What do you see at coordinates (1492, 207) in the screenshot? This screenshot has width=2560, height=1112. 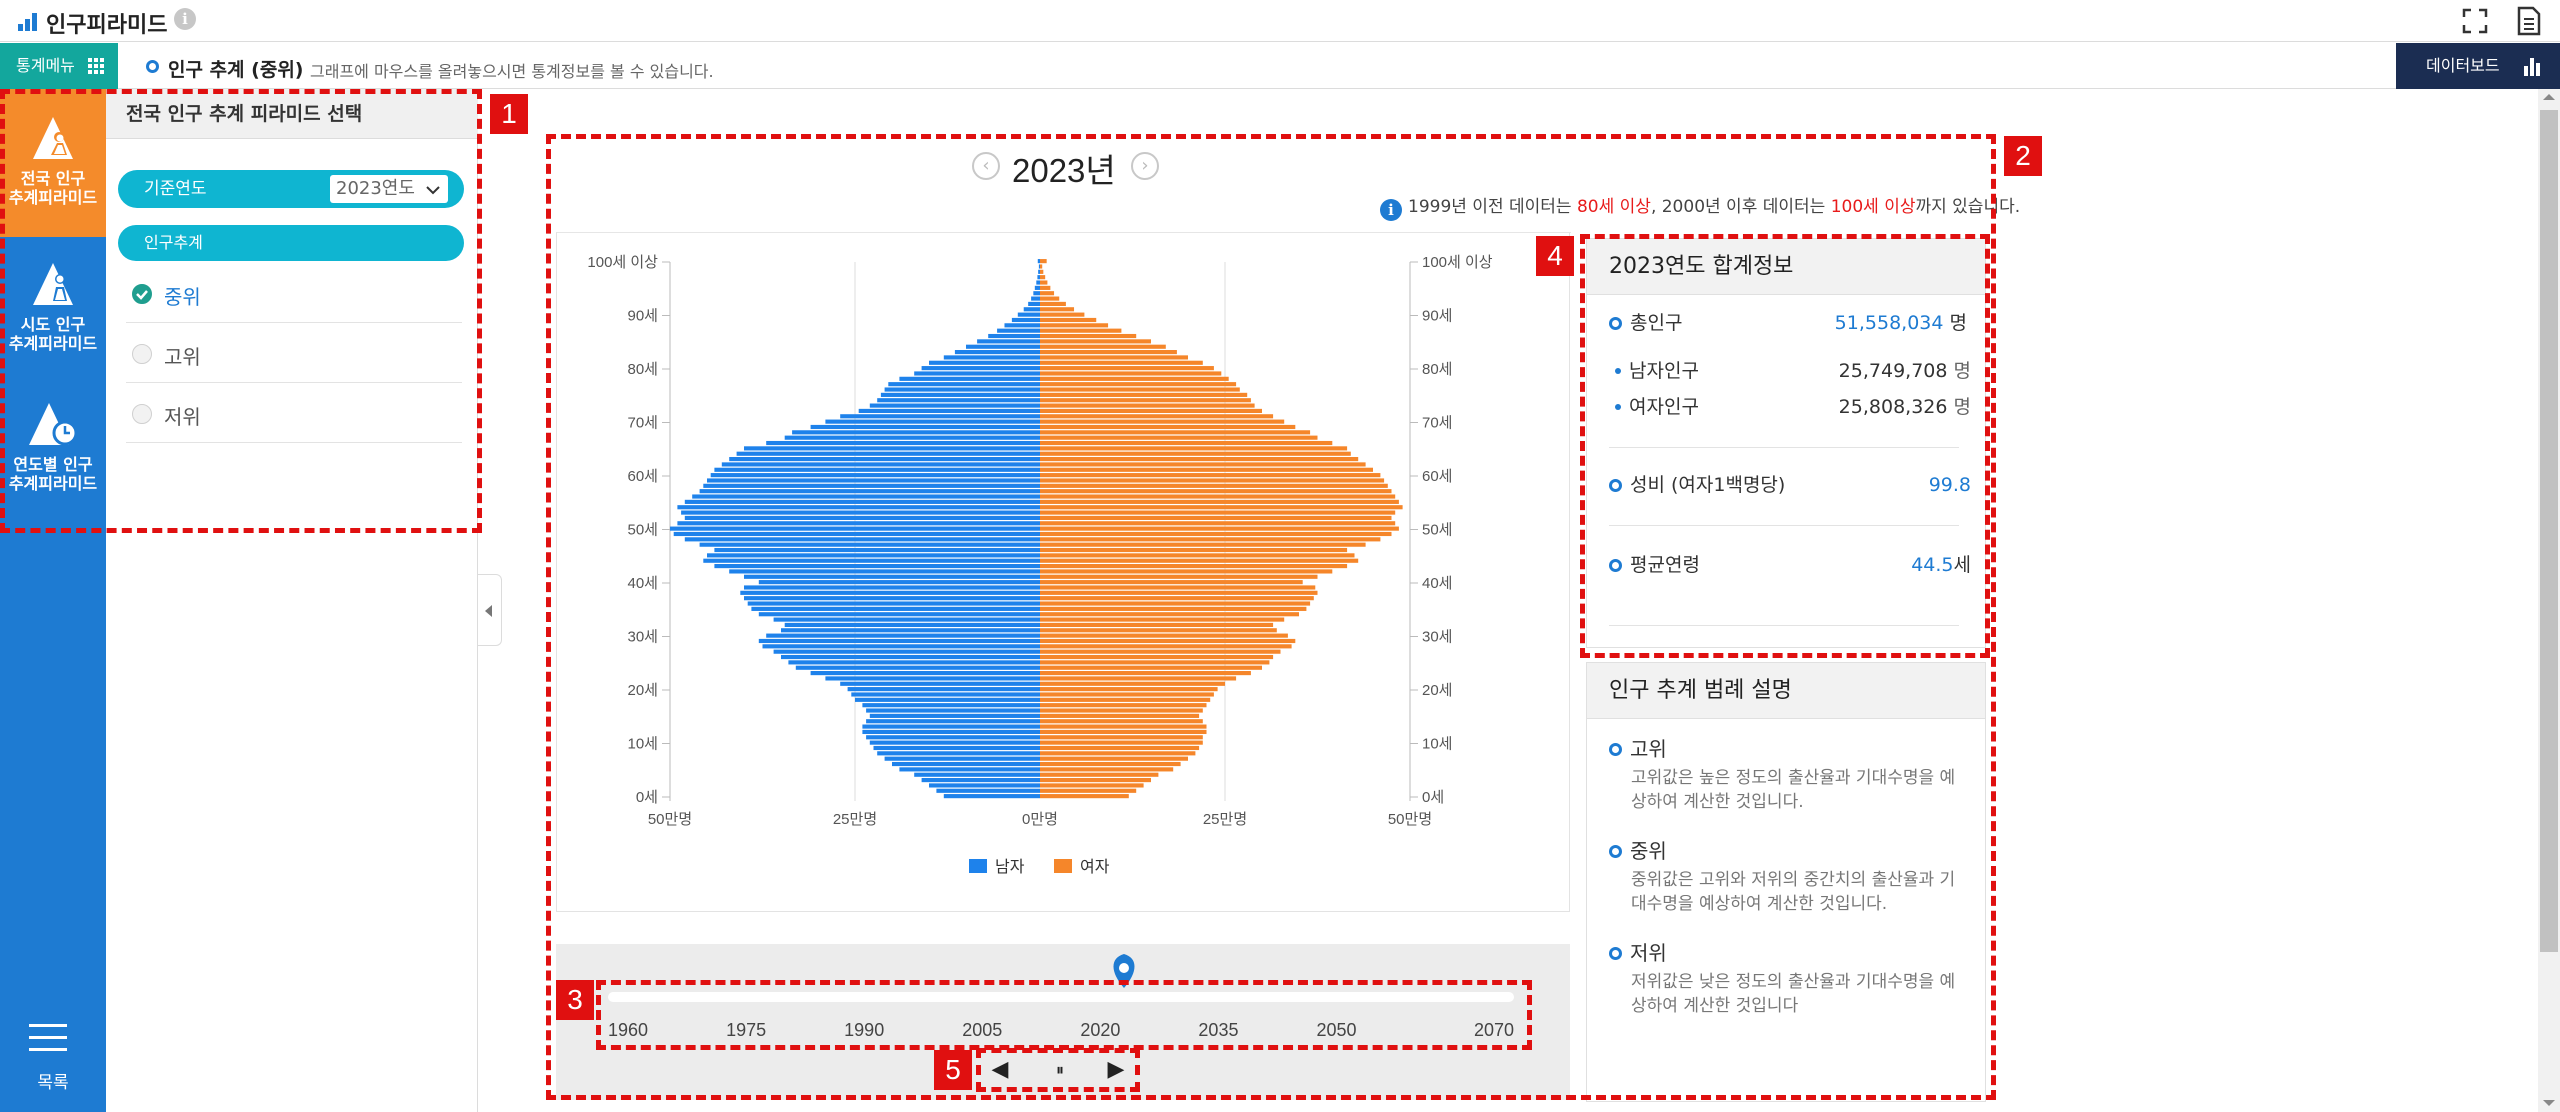 I see `note-text: 1999년 이전 데이터는` at bounding box center [1492, 207].